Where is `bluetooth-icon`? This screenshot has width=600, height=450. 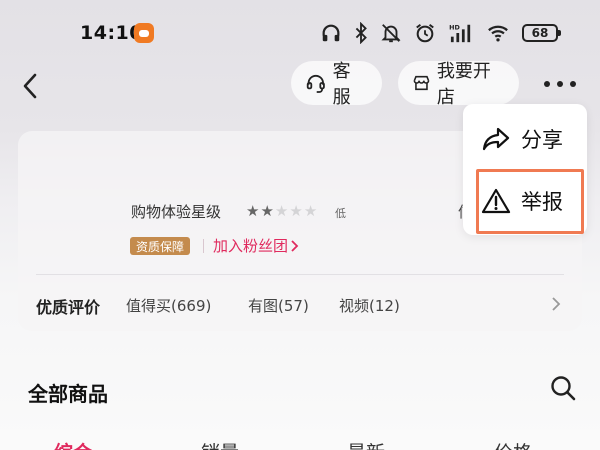 bluetooth-icon is located at coordinates (361, 33).